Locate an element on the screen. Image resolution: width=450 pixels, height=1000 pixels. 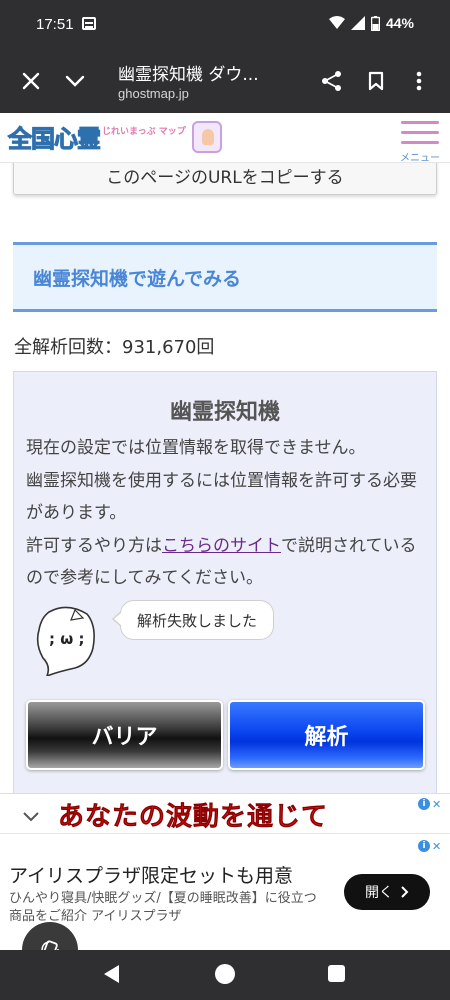
battery-level: 44% is located at coordinates (399, 23).